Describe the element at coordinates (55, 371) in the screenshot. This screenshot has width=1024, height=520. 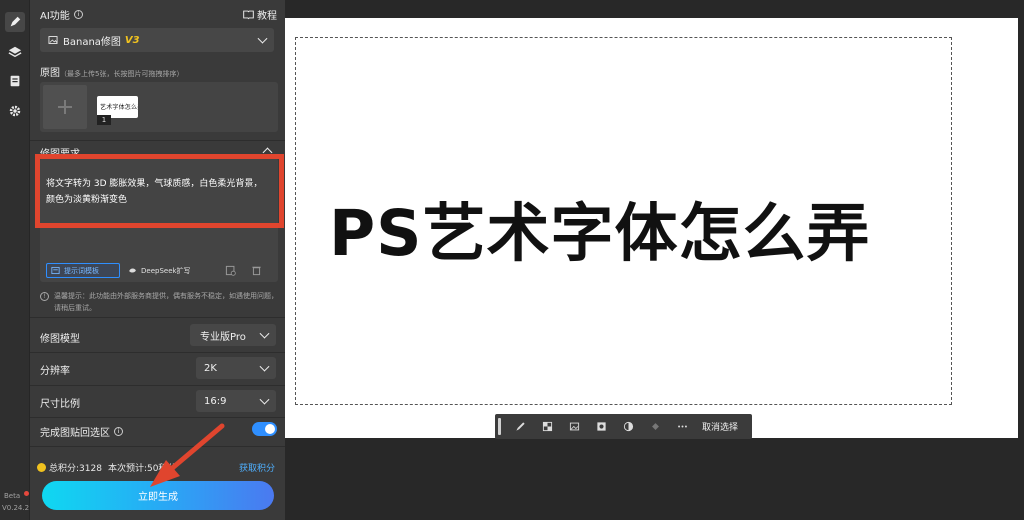
I see `resolution-label: 分辨率` at that location.